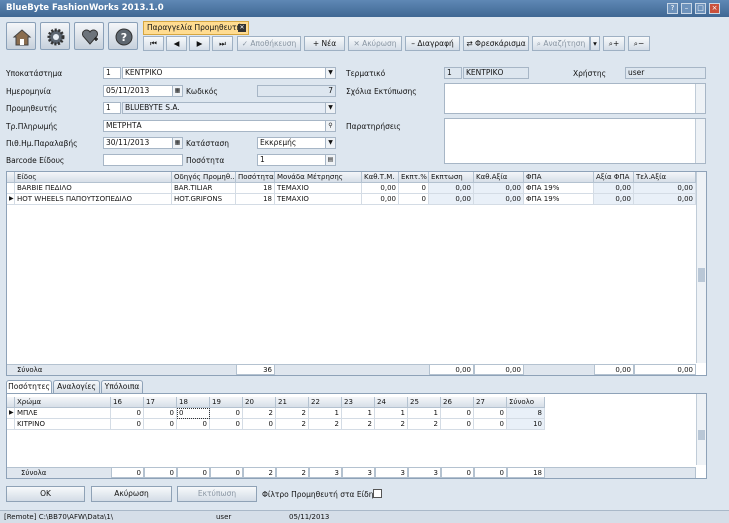 The image size is (729, 523). I want to click on column-header: 18, so click(193, 402).